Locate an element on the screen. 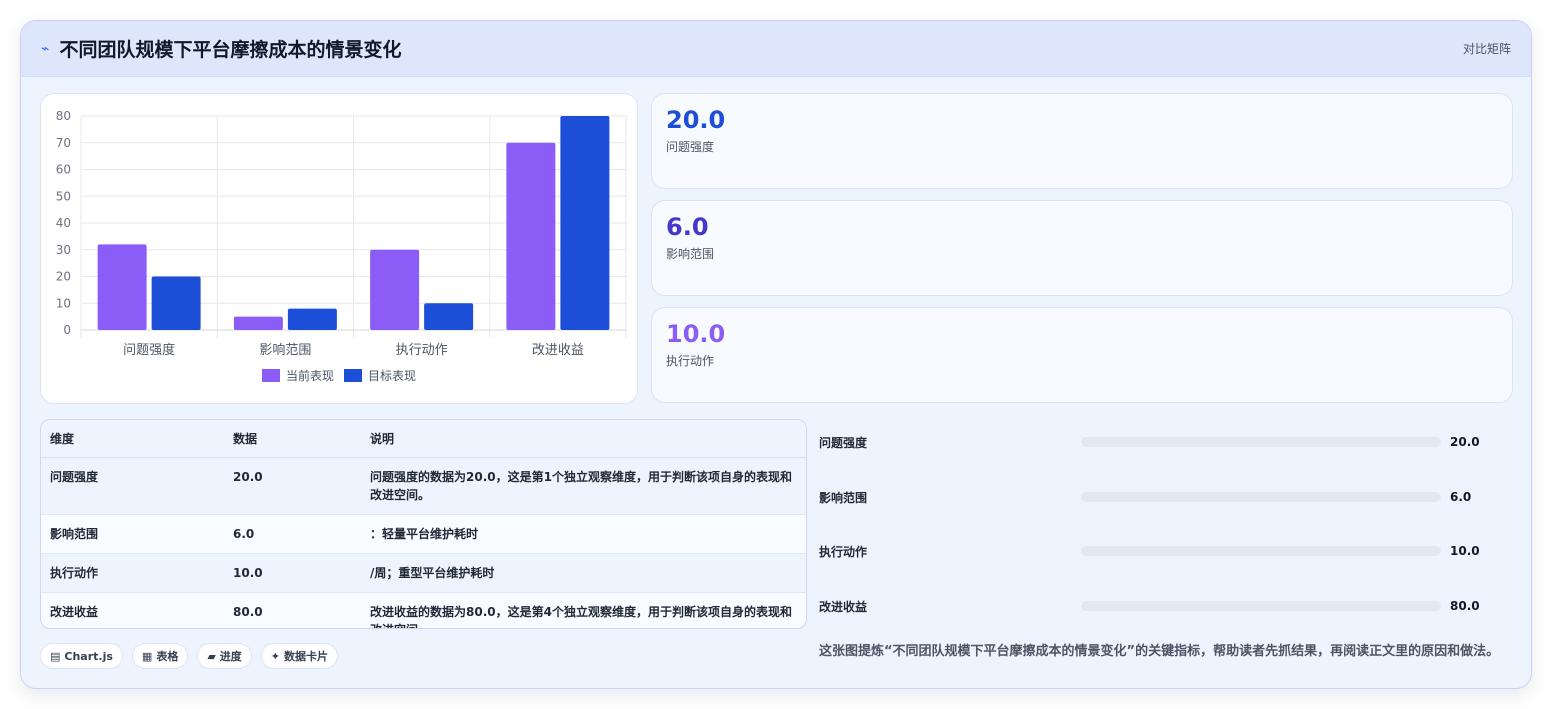  progress-row: 改进收益 80.0 is located at coordinates (1159, 606).